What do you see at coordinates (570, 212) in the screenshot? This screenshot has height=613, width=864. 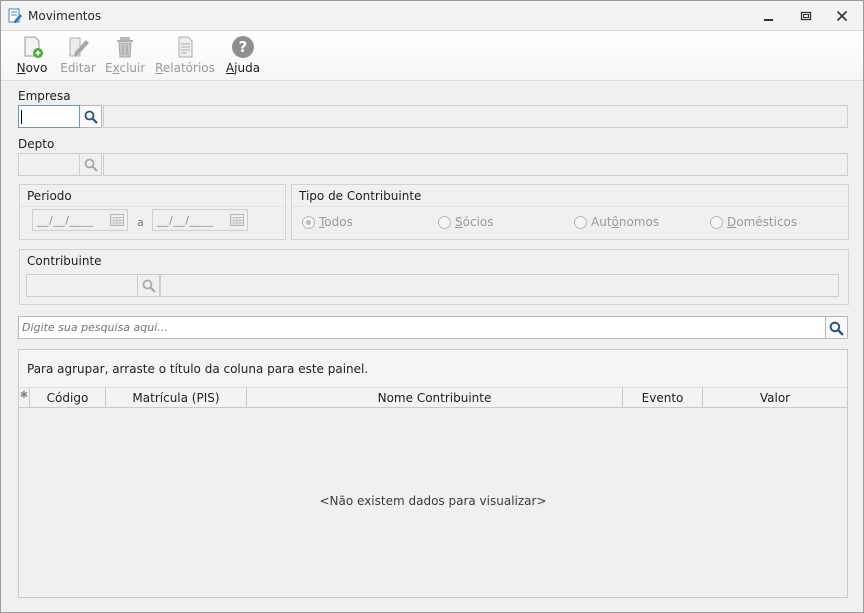 I see `tipo-contribuinte-group: Tipo de Contribuinte` at bounding box center [570, 212].